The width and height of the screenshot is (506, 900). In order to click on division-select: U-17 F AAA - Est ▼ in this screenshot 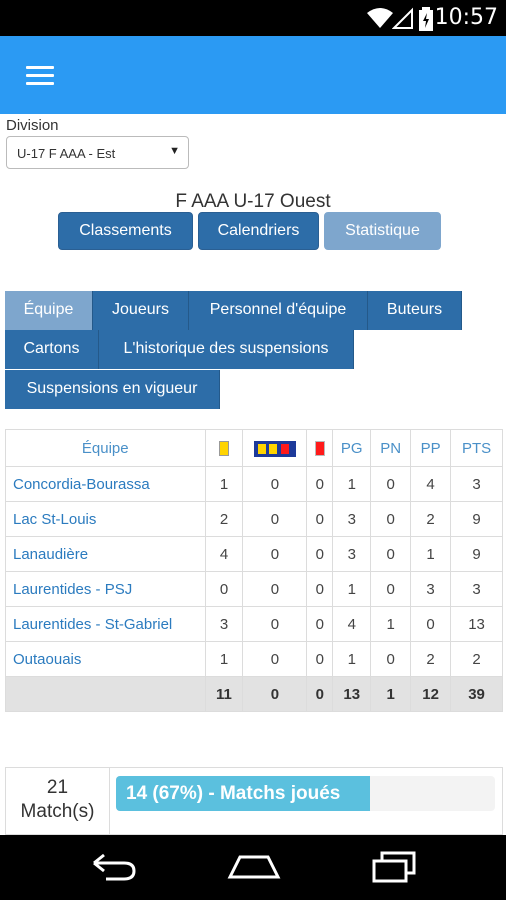, I will do `click(97, 152)`.